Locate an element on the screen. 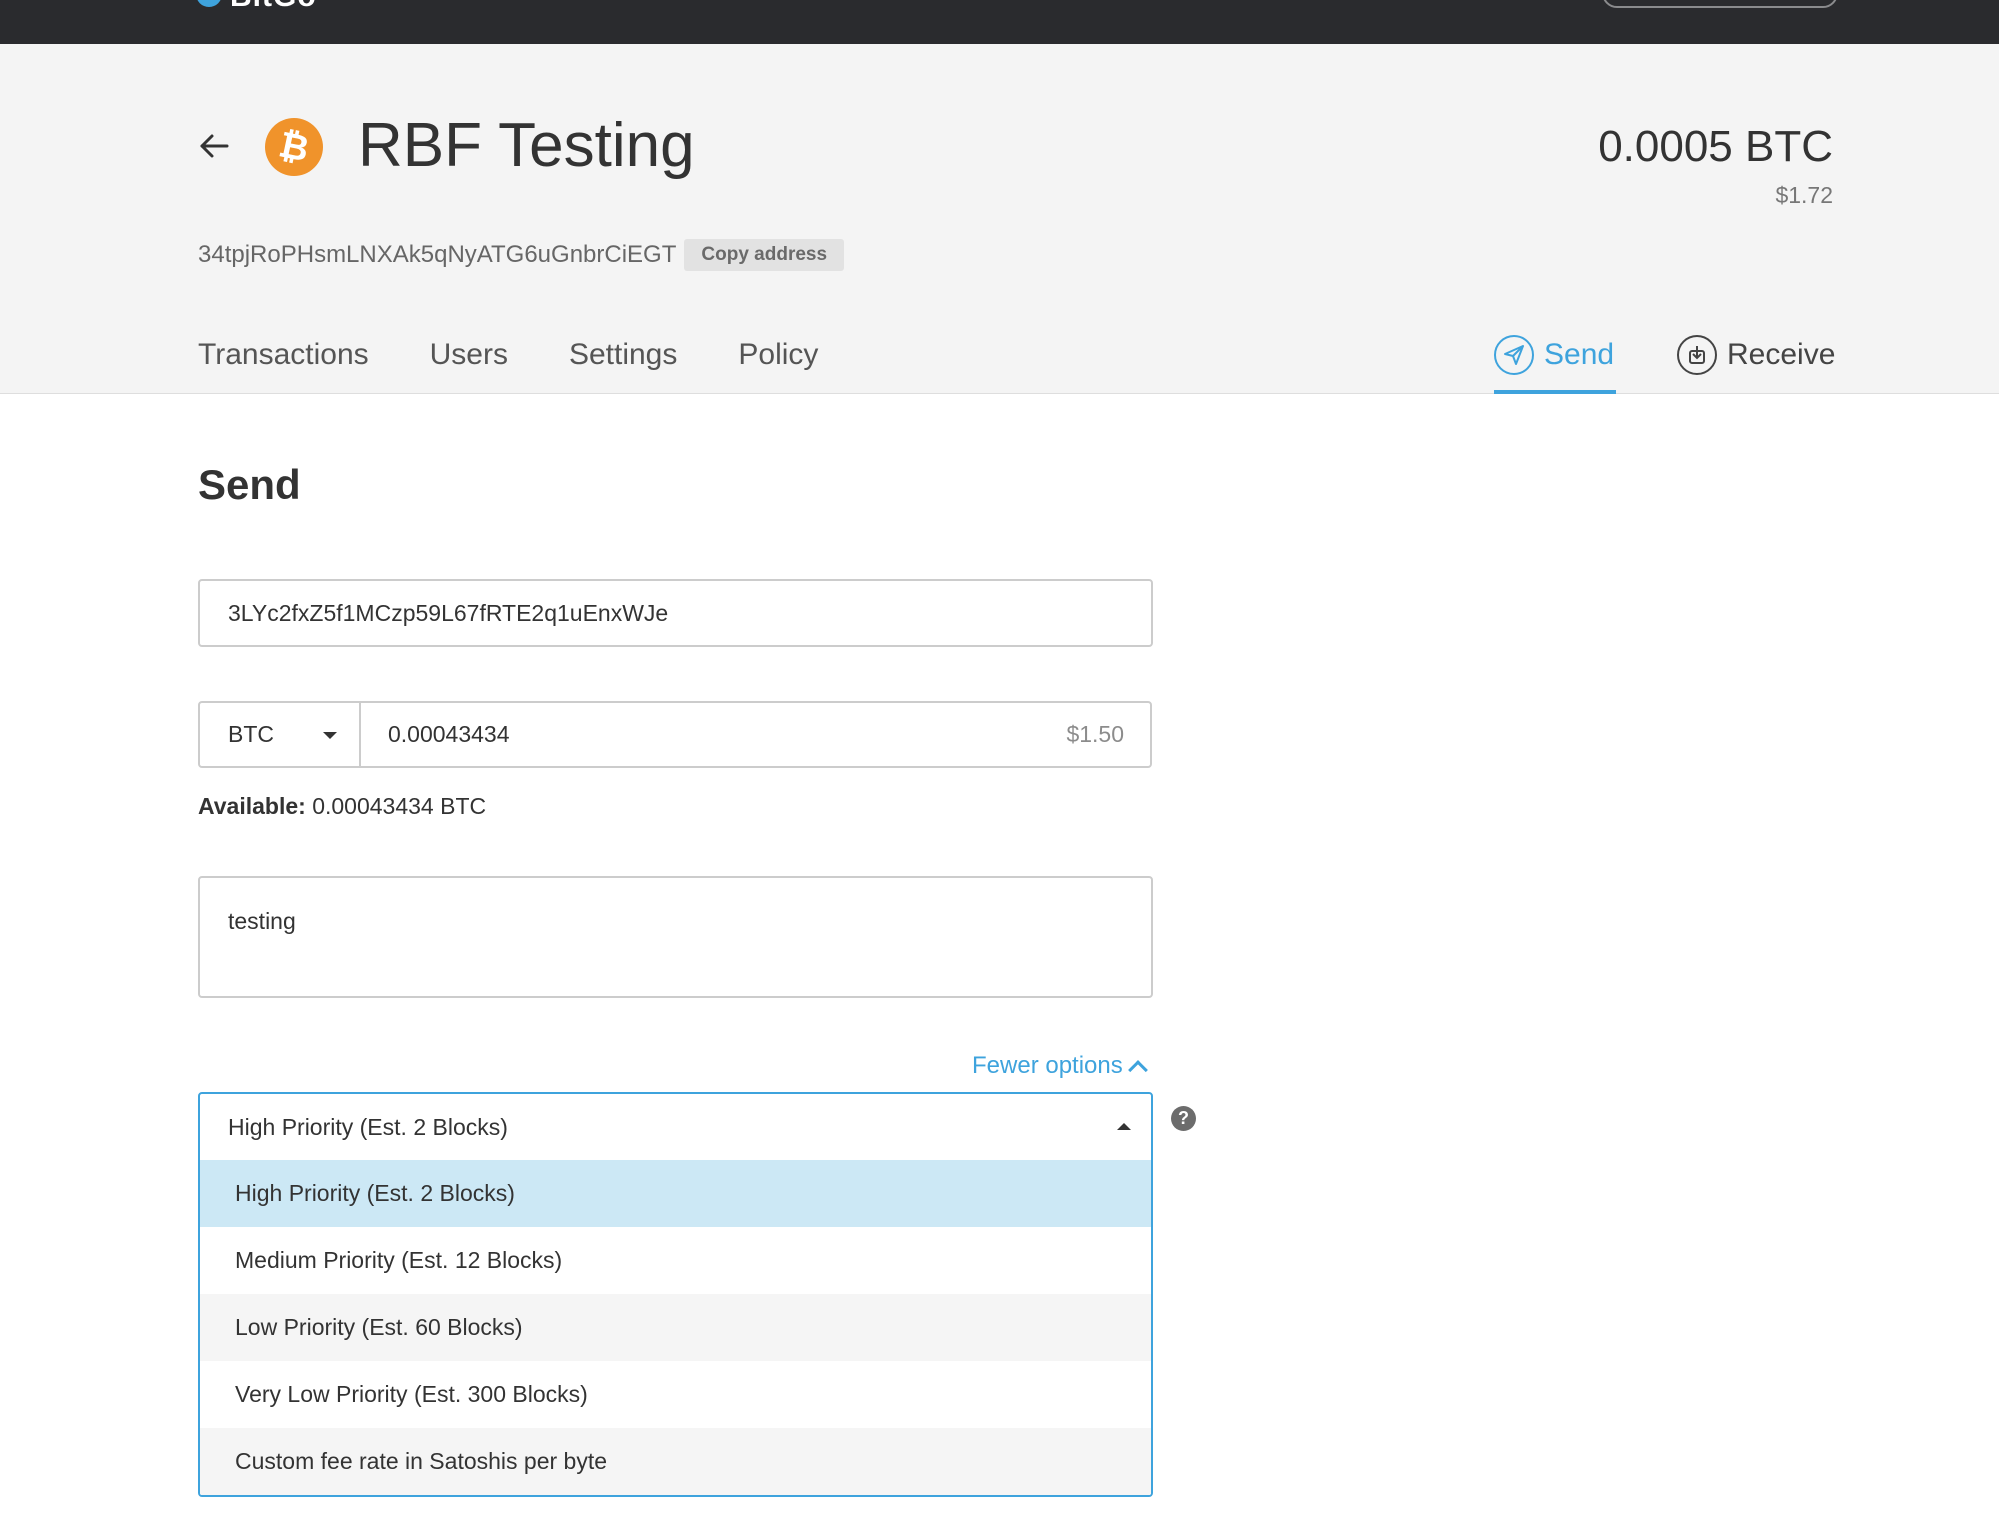 The height and width of the screenshot is (1523, 1999). receive-tab-label: Receive is located at coordinates (1781, 354).